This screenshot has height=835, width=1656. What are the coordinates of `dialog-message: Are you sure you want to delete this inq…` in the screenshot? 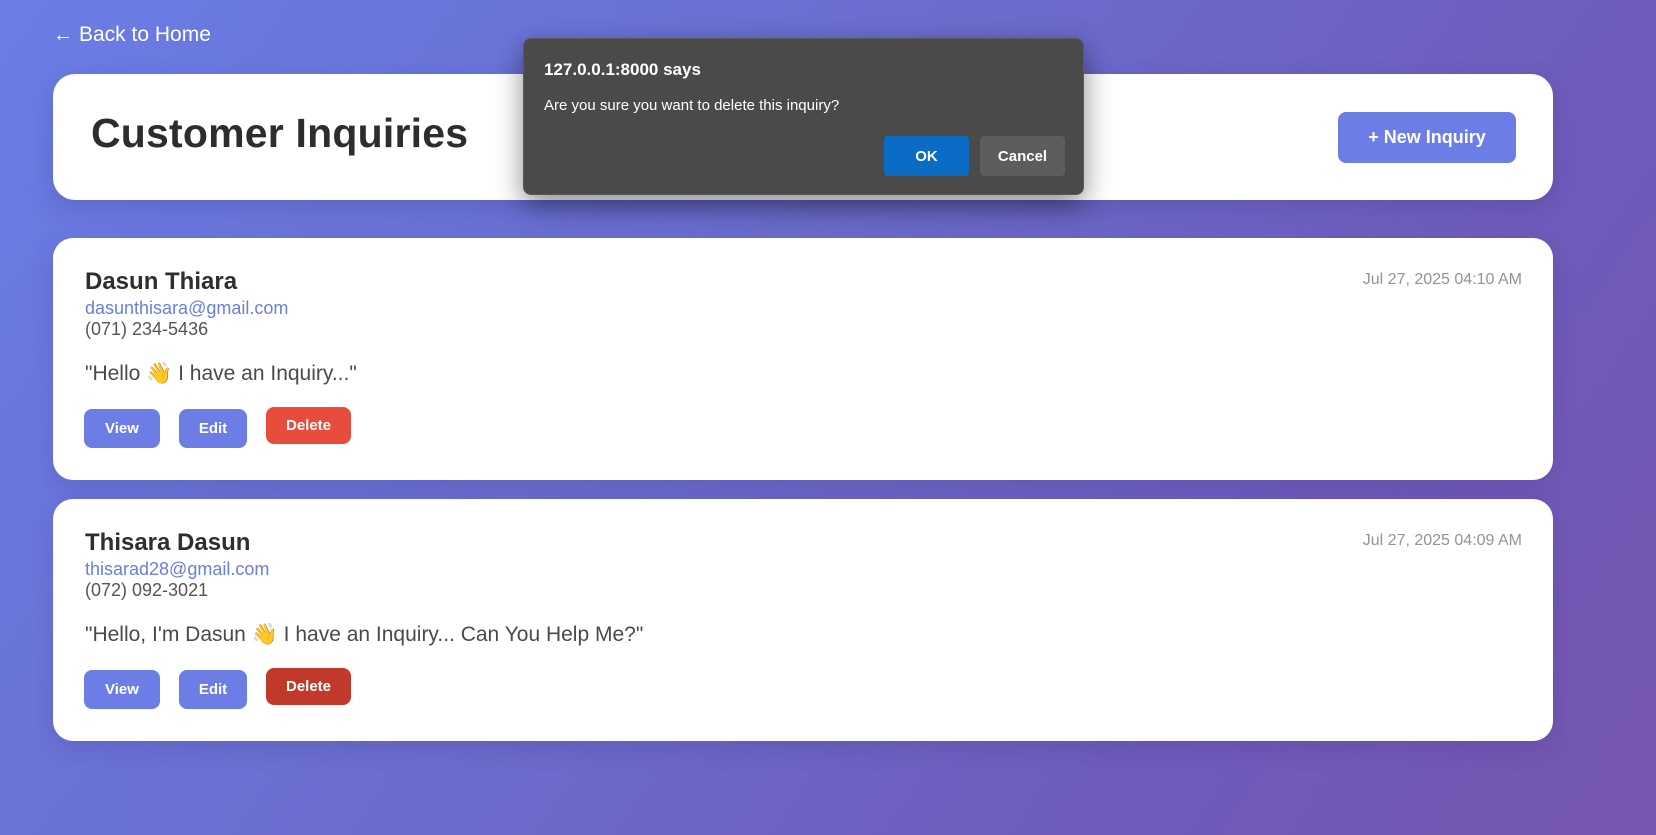 It's located at (692, 105).